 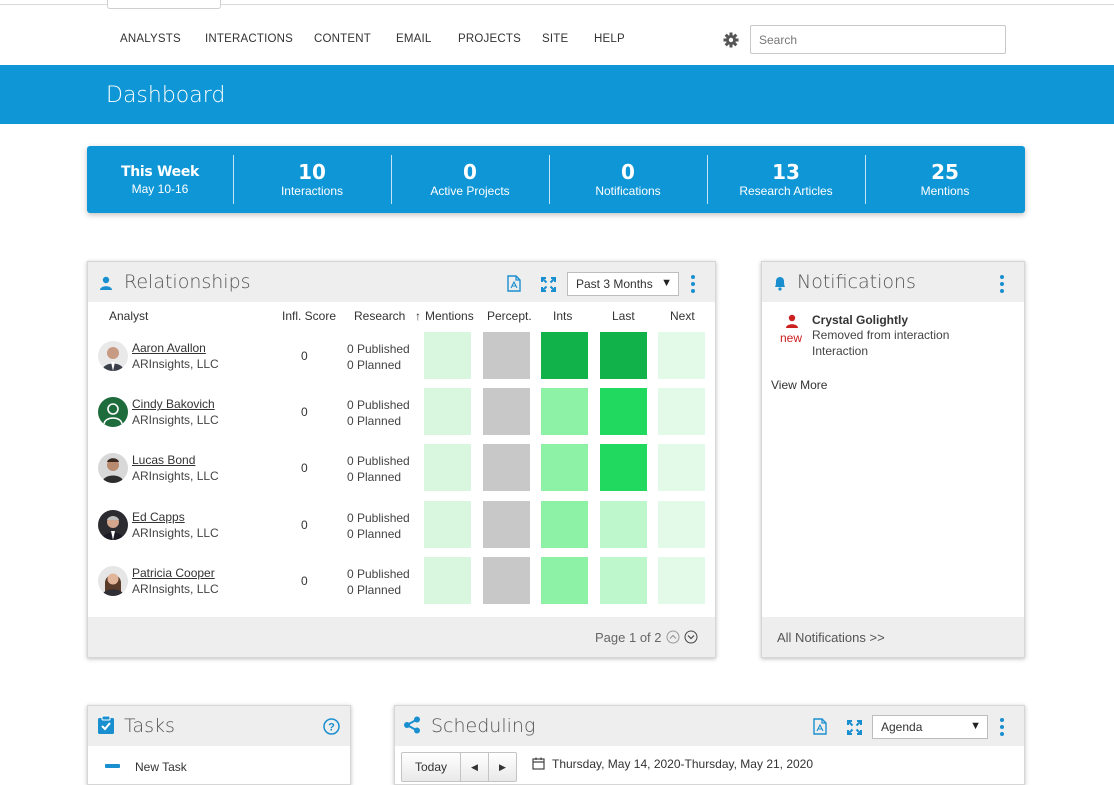 I want to click on nav-site: SITE, so click(x=555, y=39).